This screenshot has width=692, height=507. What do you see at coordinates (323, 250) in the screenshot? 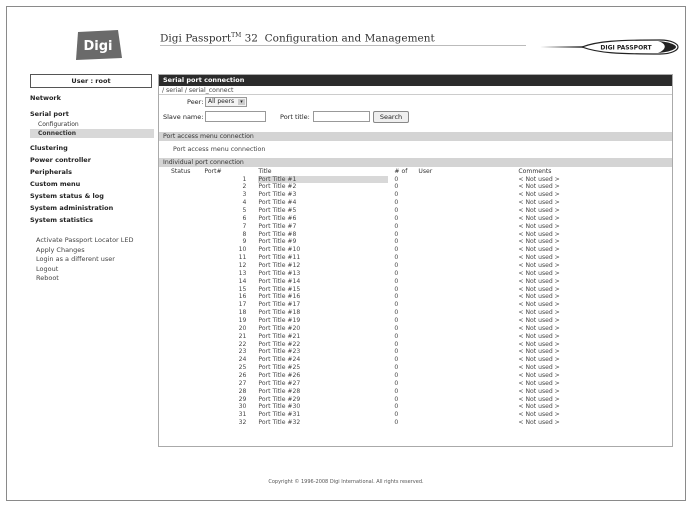
I see `port-title-text: Port Title #10` at bounding box center [323, 250].